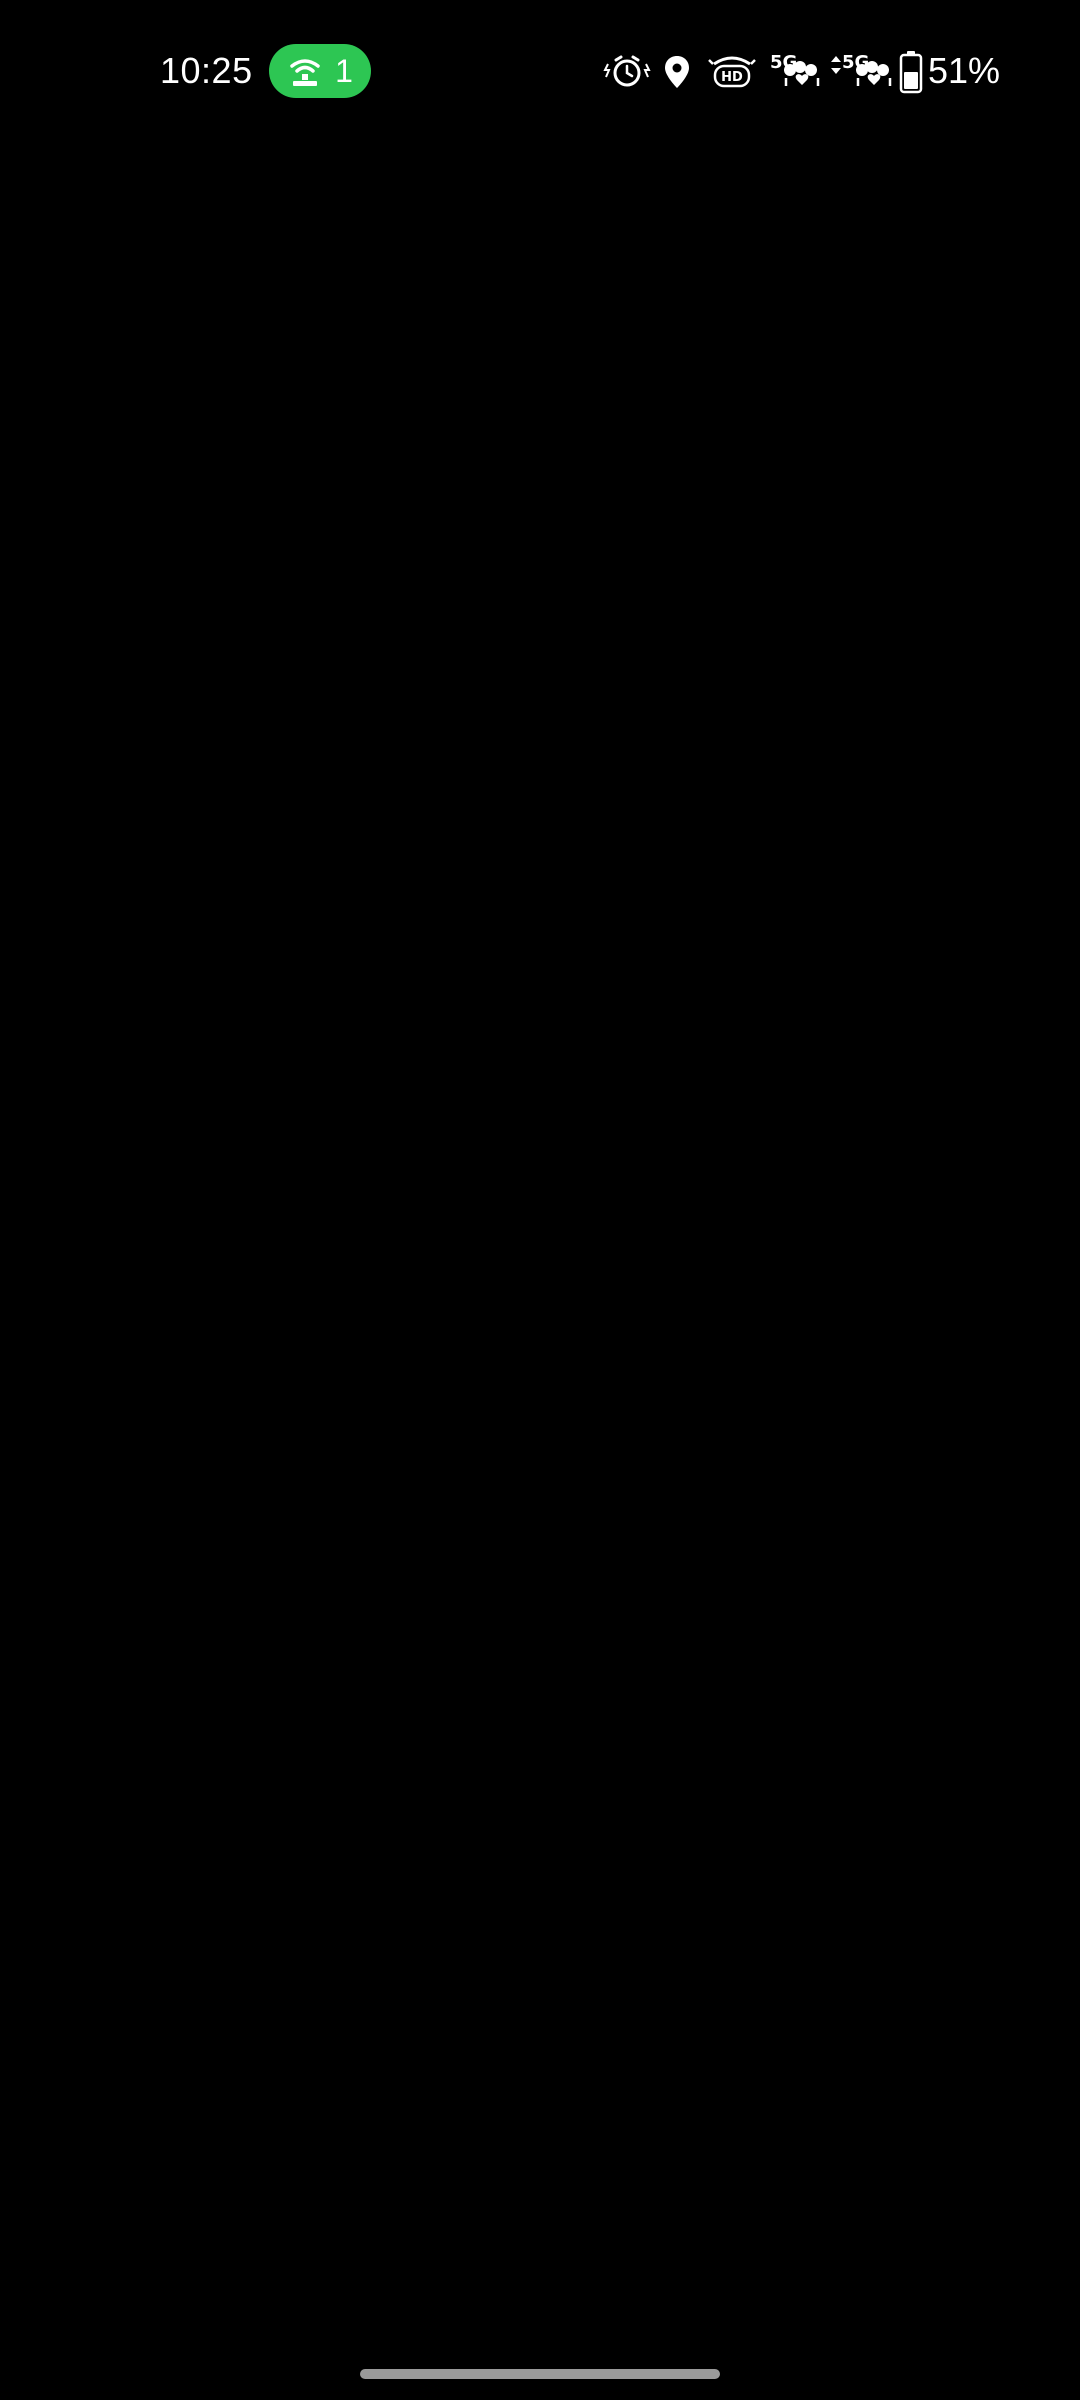  I want to click on svg-text: HD, so click(732, 77).